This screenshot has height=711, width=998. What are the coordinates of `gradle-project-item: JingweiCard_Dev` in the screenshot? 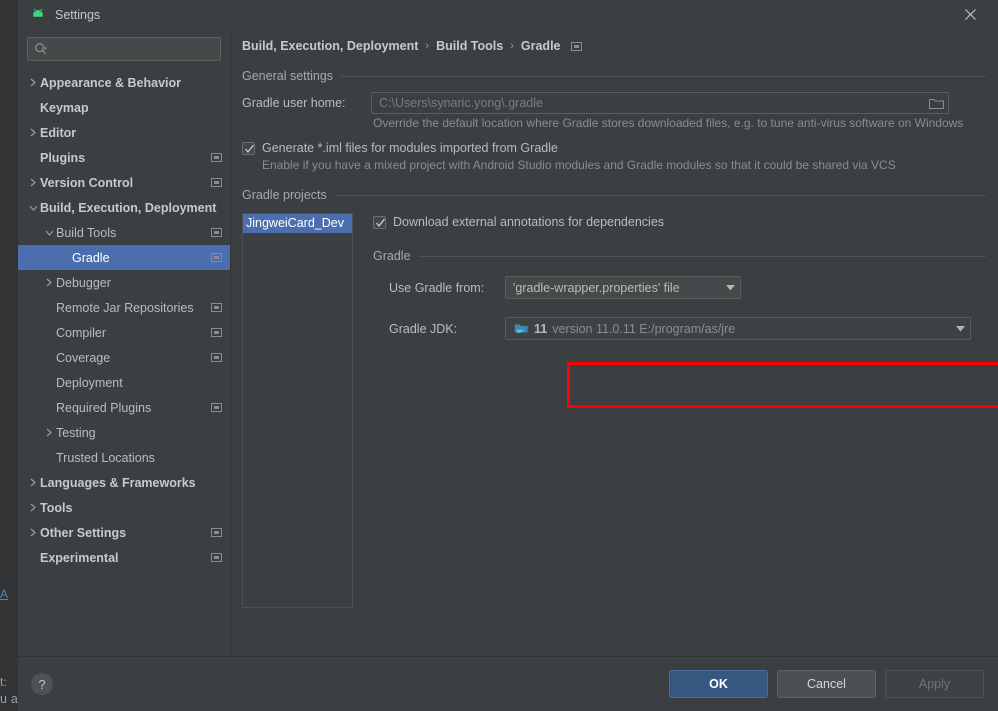 It's located at (297, 223).